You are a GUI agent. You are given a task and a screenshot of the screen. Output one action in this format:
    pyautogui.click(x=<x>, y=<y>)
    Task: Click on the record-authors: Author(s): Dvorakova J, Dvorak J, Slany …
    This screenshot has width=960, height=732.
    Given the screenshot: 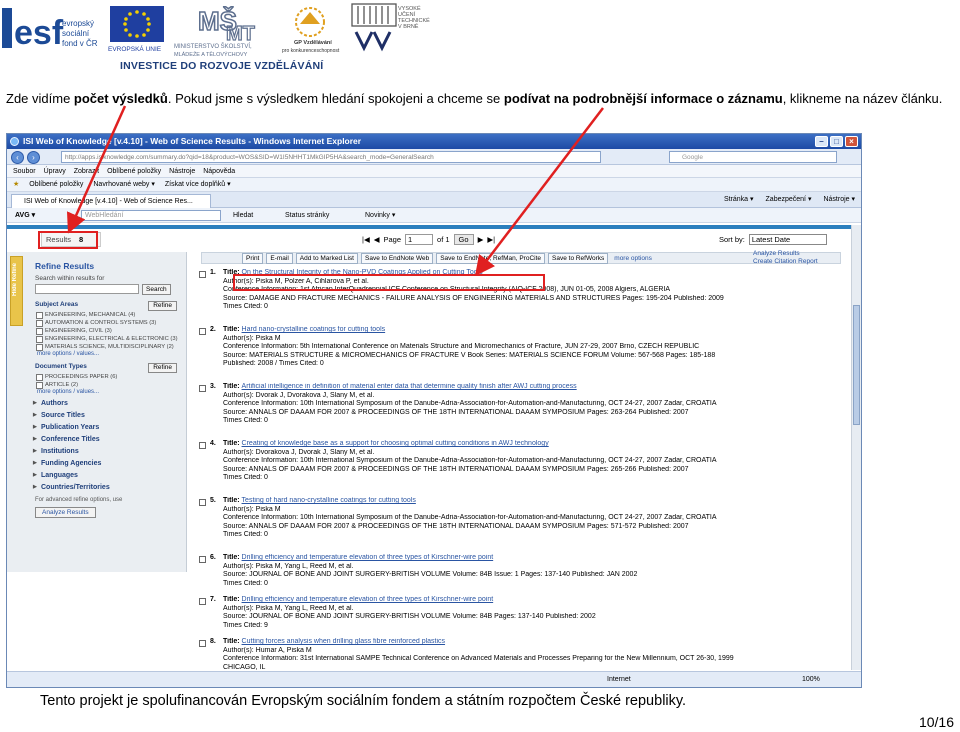 What is the action you would take?
    pyautogui.click(x=299, y=452)
    